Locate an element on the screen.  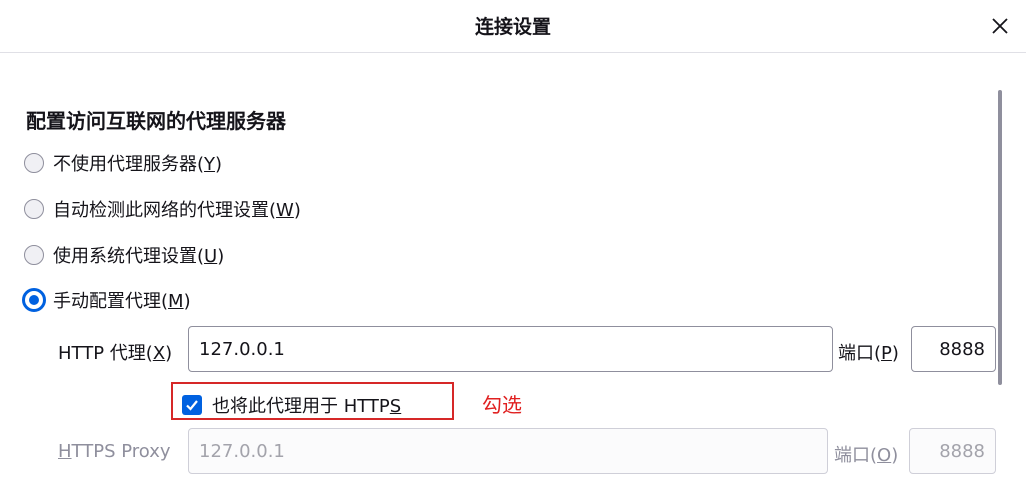
use-for-https-checkbox is located at coordinates (192, 405).